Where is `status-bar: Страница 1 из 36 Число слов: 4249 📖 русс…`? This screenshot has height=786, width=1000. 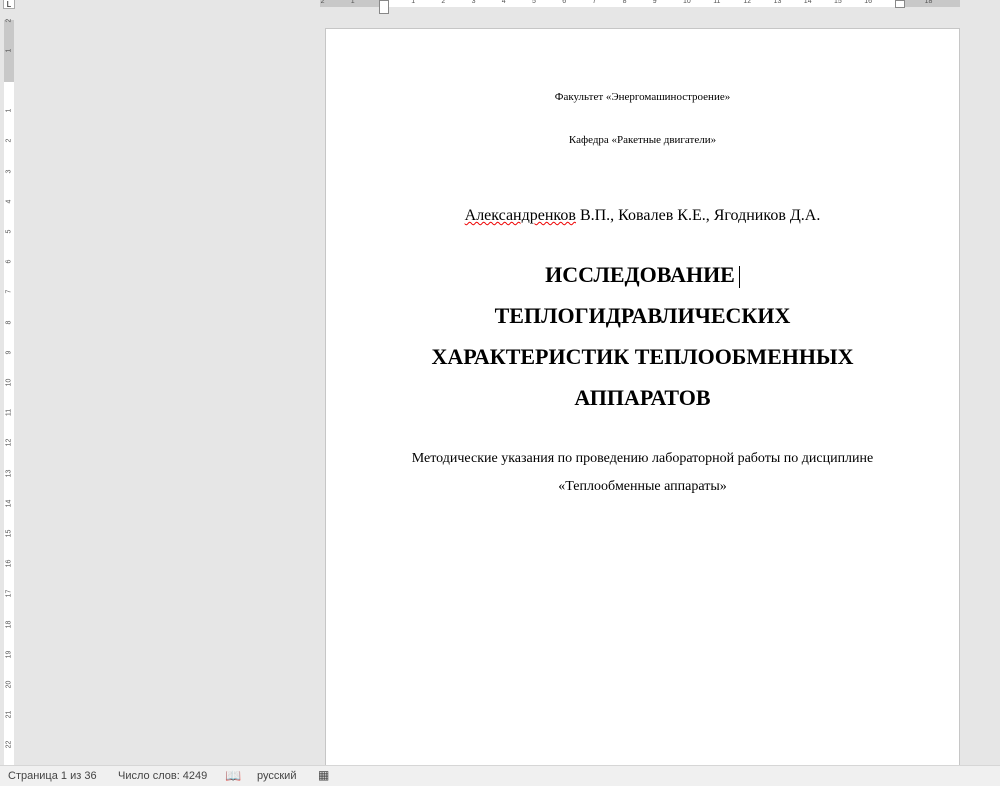 status-bar: Страница 1 из 36 Число слов: 4249 📖 русс… is located at coordinates (500, 775).